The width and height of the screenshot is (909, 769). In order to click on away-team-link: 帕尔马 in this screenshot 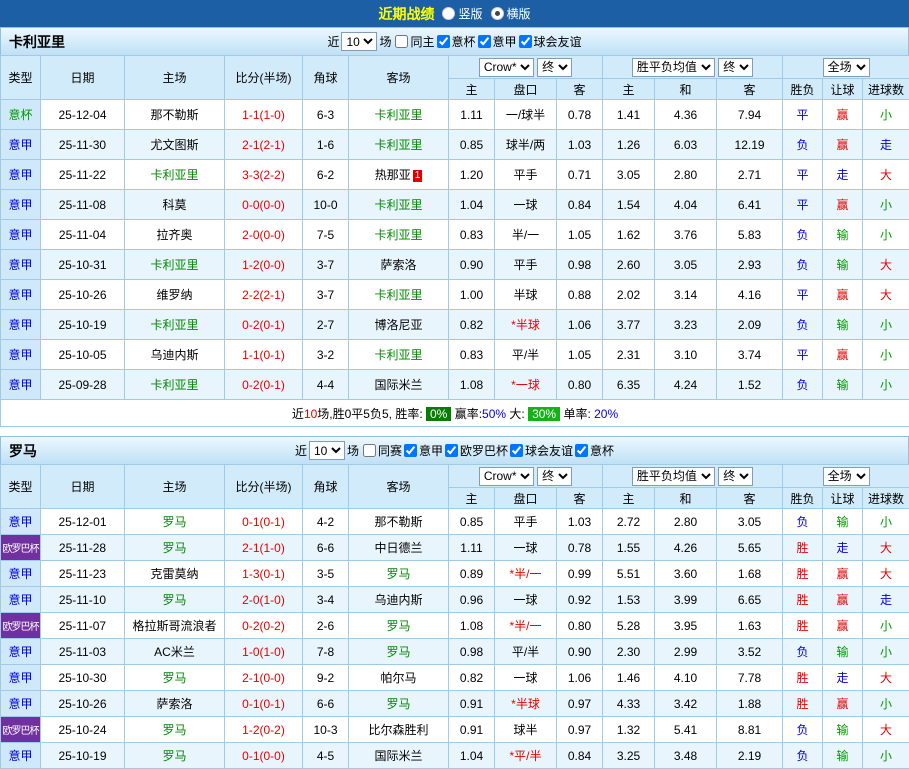, I will do `click(399, 678)`.